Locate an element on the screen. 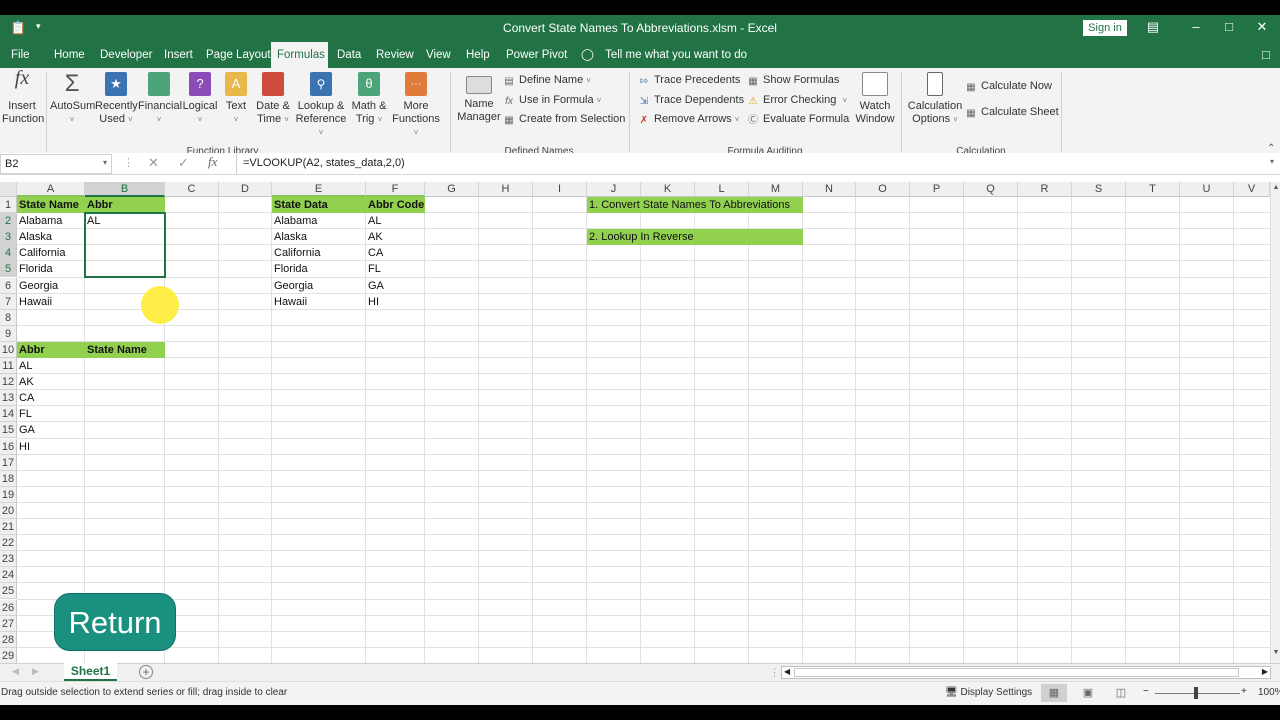 This screenshot has width=1280, height=720. cell-a4: California is located at coordinates (51, 253).